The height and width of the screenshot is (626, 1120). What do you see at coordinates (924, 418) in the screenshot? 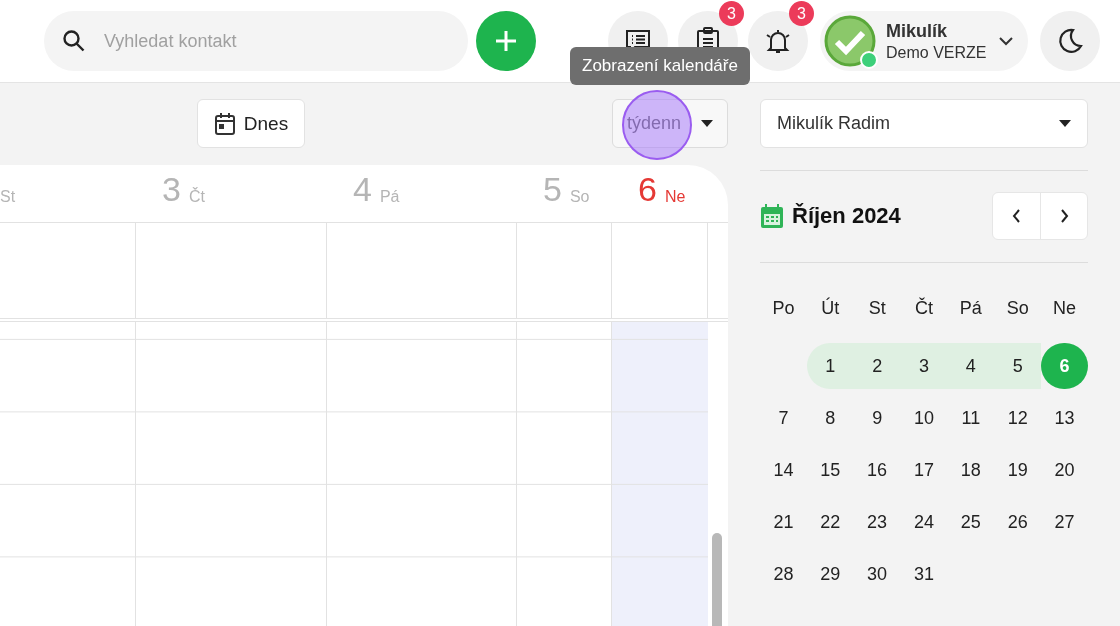
I see `calendar-day: 10` at bounding box center [924, 418].